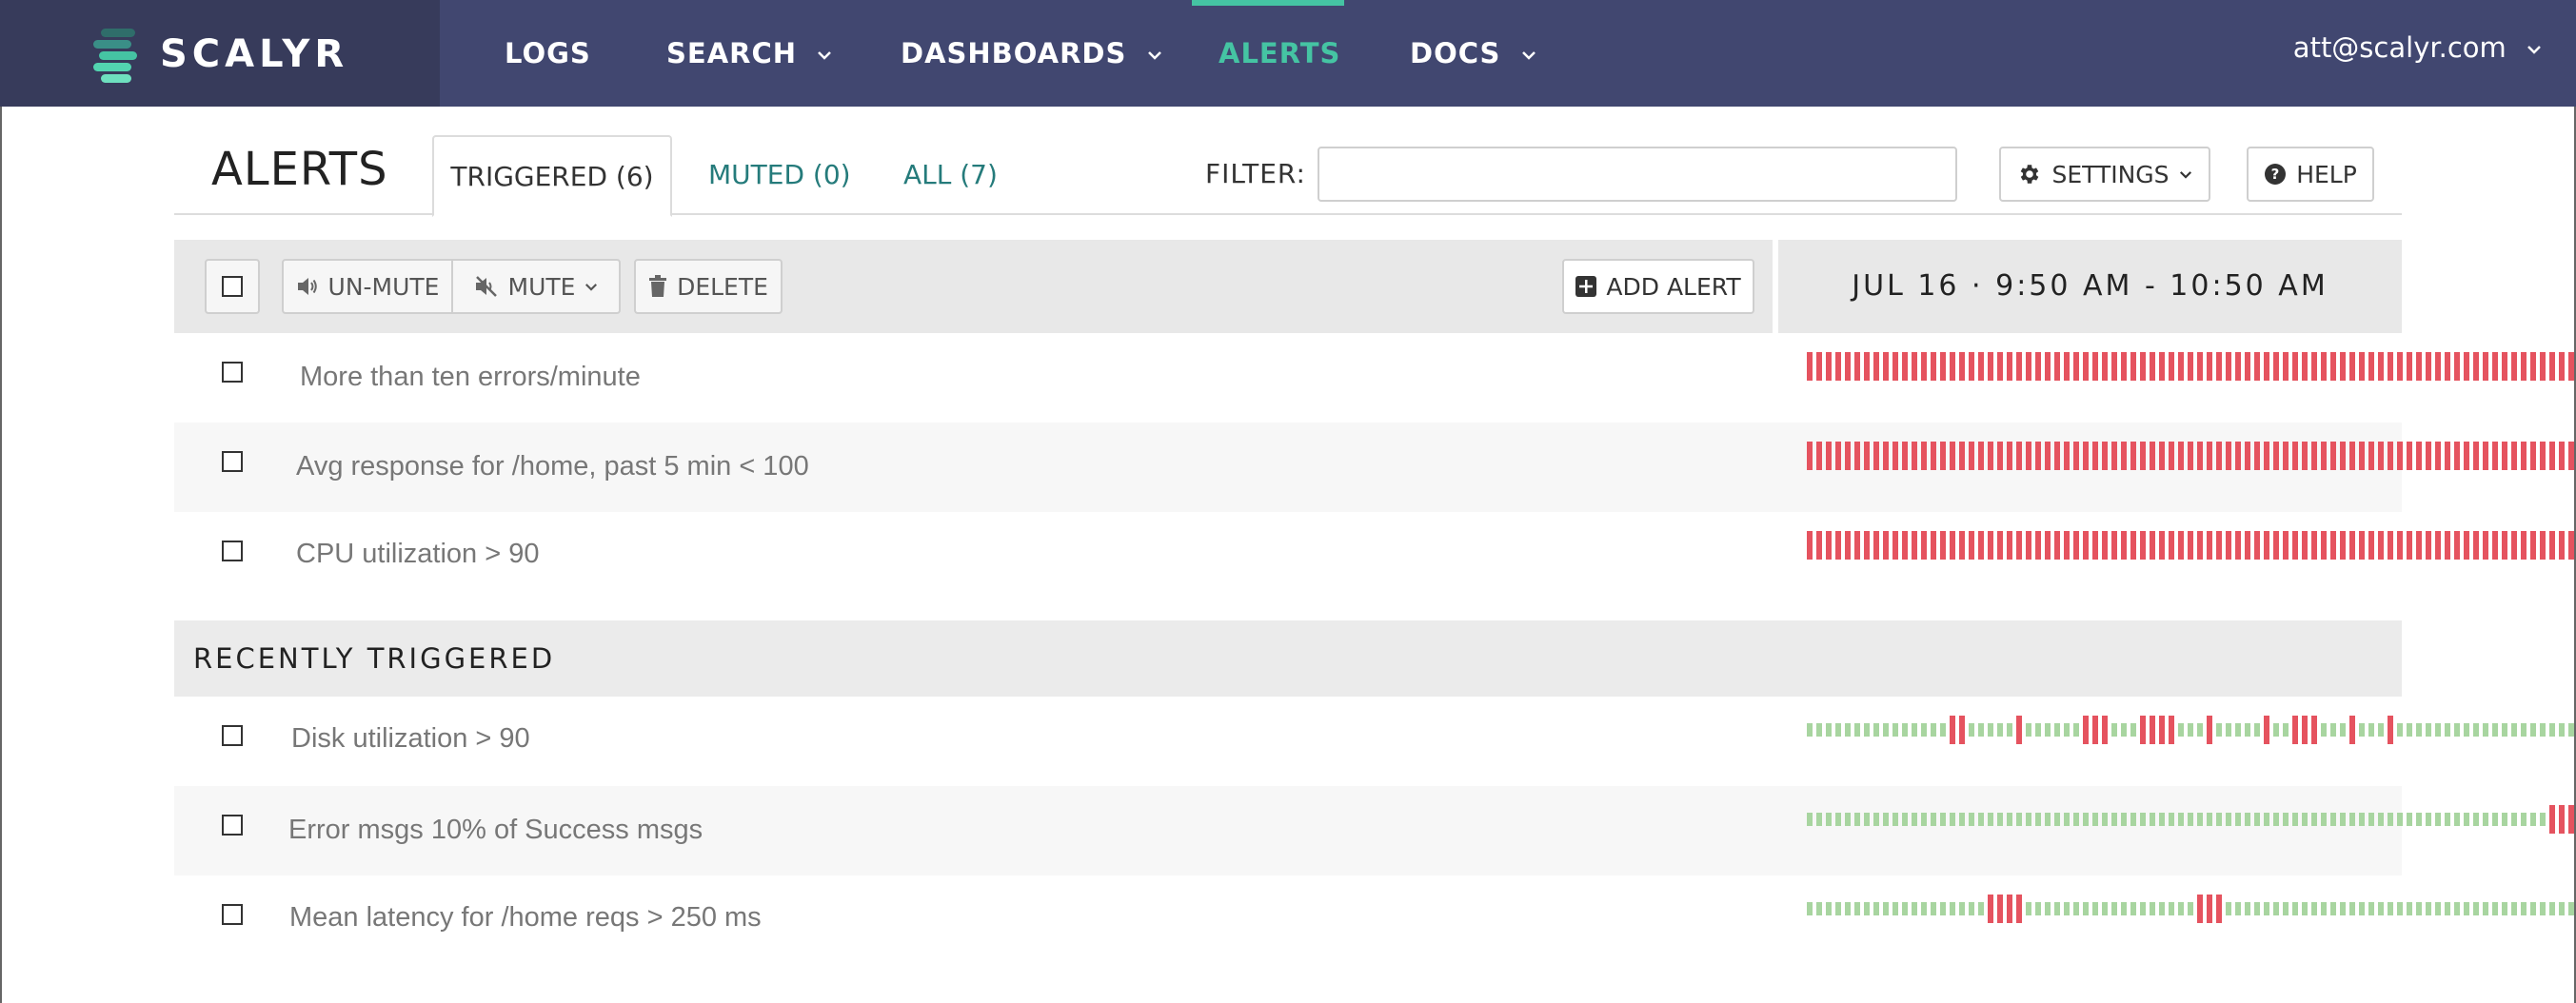 The width and height of the screenshot is (2576, 1003). What do you see at coordinates (1255, 174) in the screenshot?
I see `filter-label: FILTER:` at bounding box center [1255, 174].